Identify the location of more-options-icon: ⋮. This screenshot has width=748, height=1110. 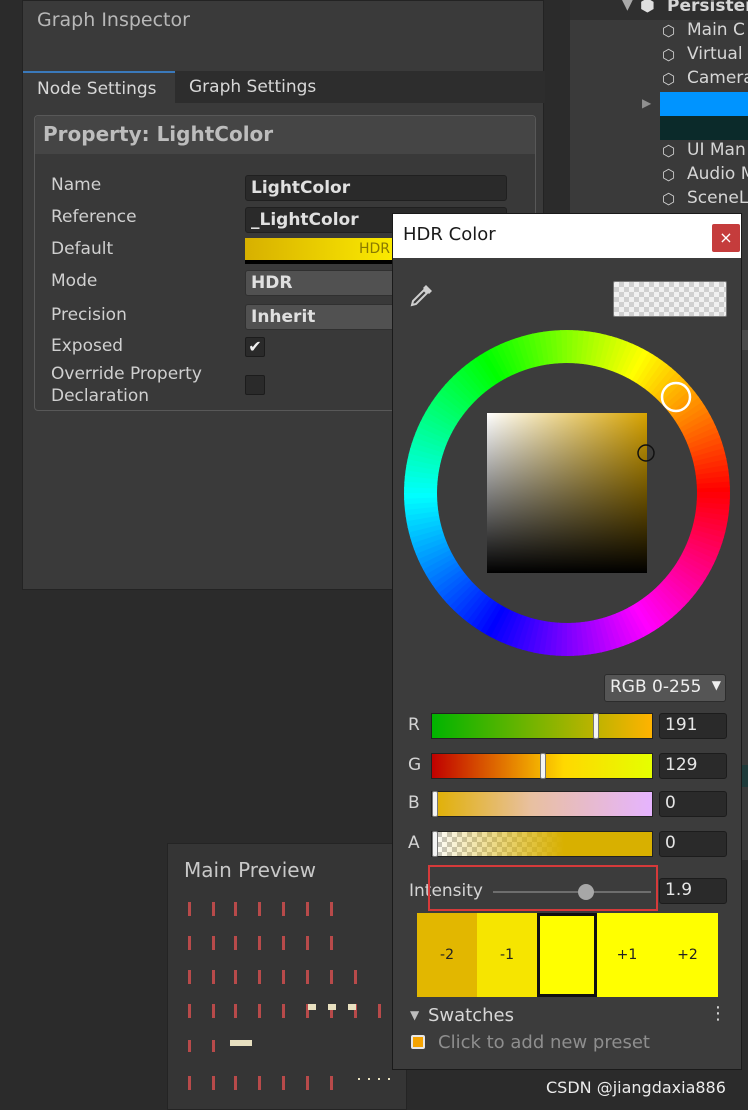
(718, 1013).